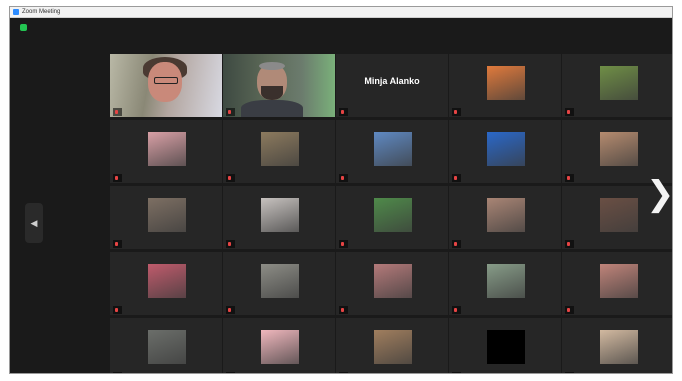 The width and height of the screenshot is (682, 381). I want to click on title-bar: Zoom Meeting, so click(341, 12).